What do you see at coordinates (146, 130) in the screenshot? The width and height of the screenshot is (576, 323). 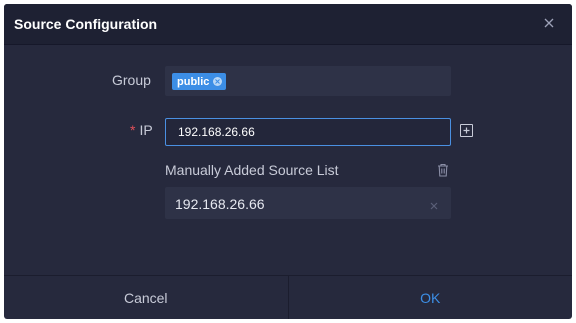 I see `ip-label: IP` at bounding box center [146, 130].